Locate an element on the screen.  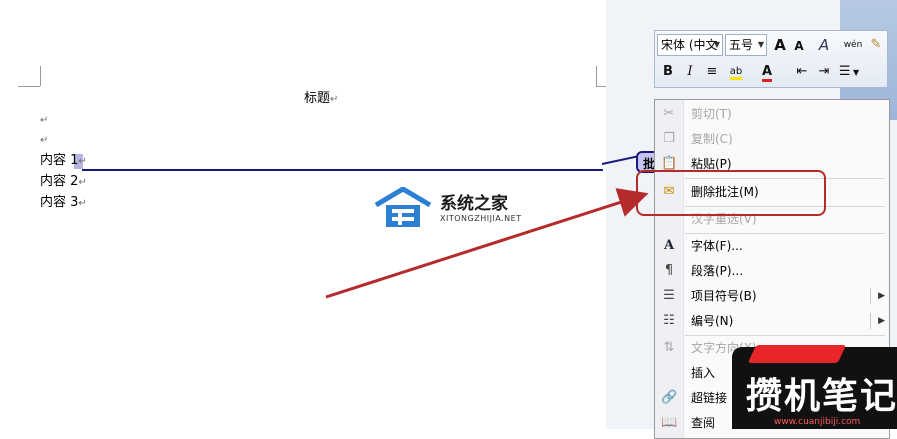
watermark-red-stripe is located at coordinates (797, 354).